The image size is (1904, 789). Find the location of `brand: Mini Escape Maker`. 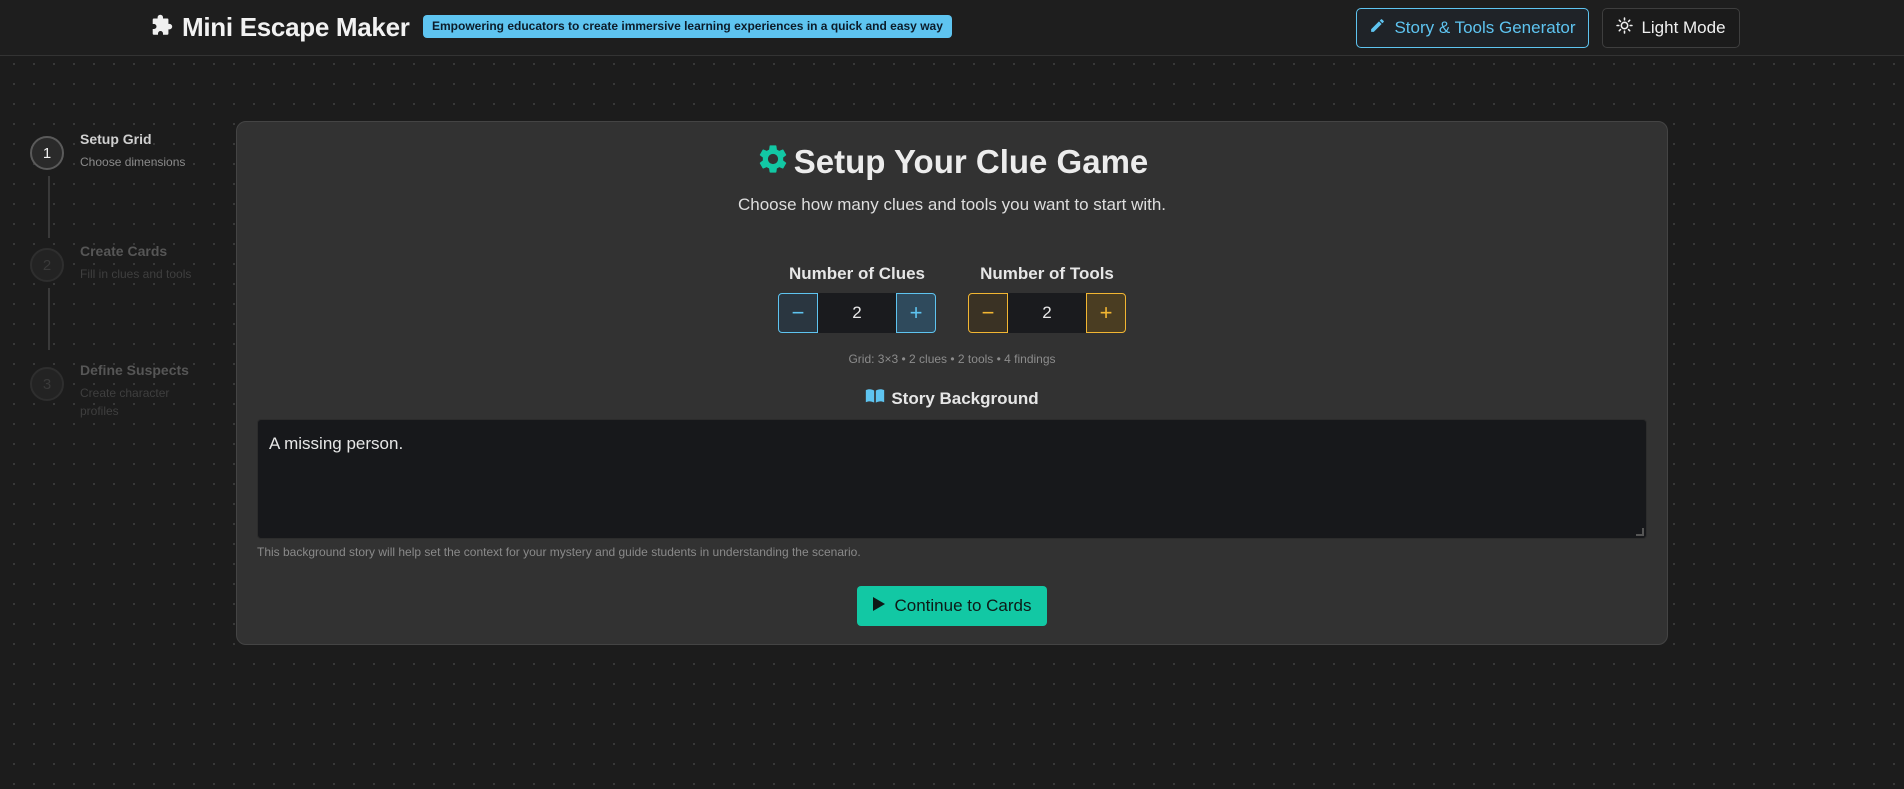

brand: Mini Escape Maker is located at coordinates (280, 27).